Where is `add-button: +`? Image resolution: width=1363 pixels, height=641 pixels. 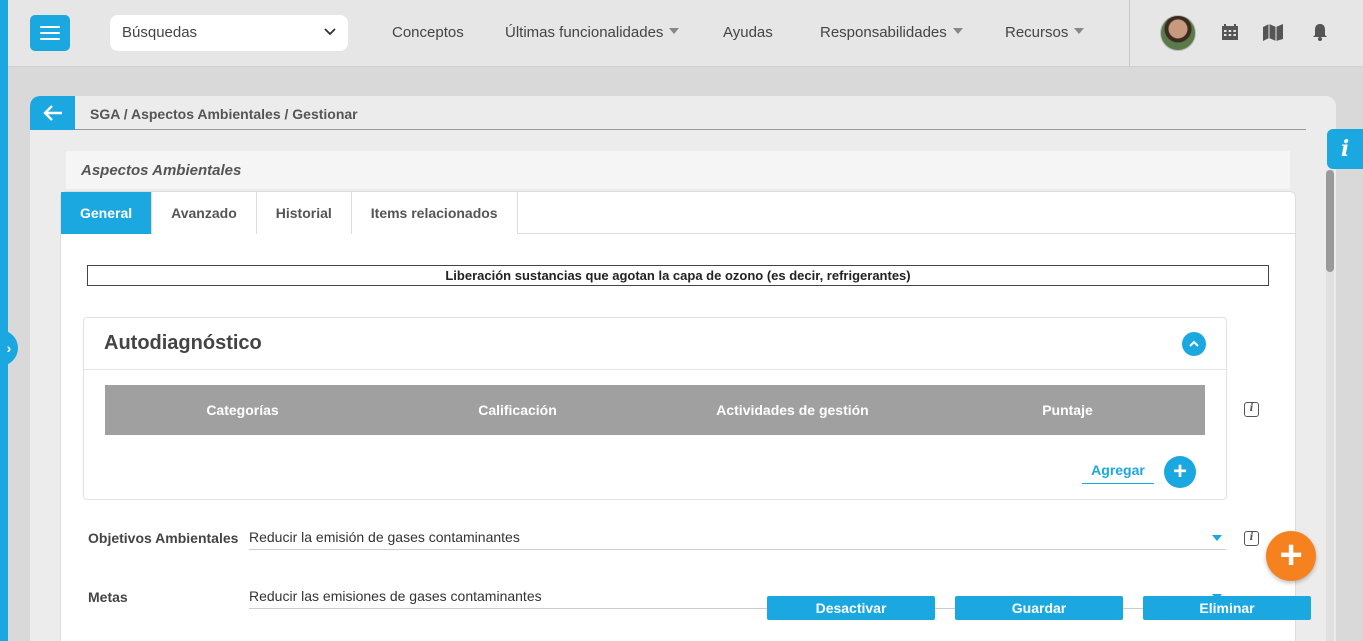 add-button: + is located at coordinates (1180, 472).